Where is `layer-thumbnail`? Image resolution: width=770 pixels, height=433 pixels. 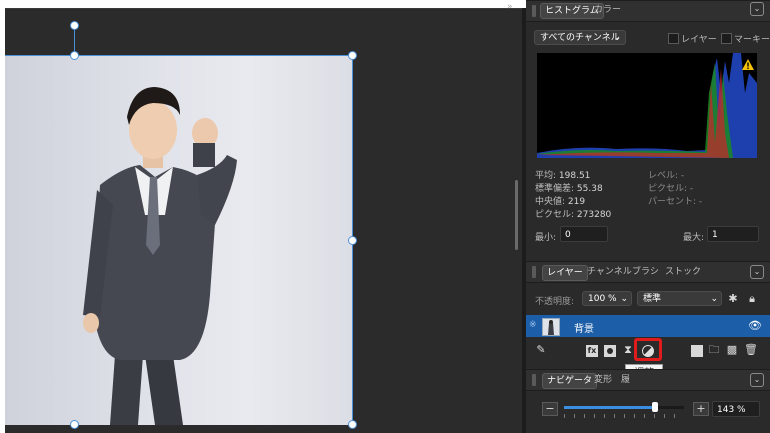 layer-thumbnail is located at coordinates (551, 327).